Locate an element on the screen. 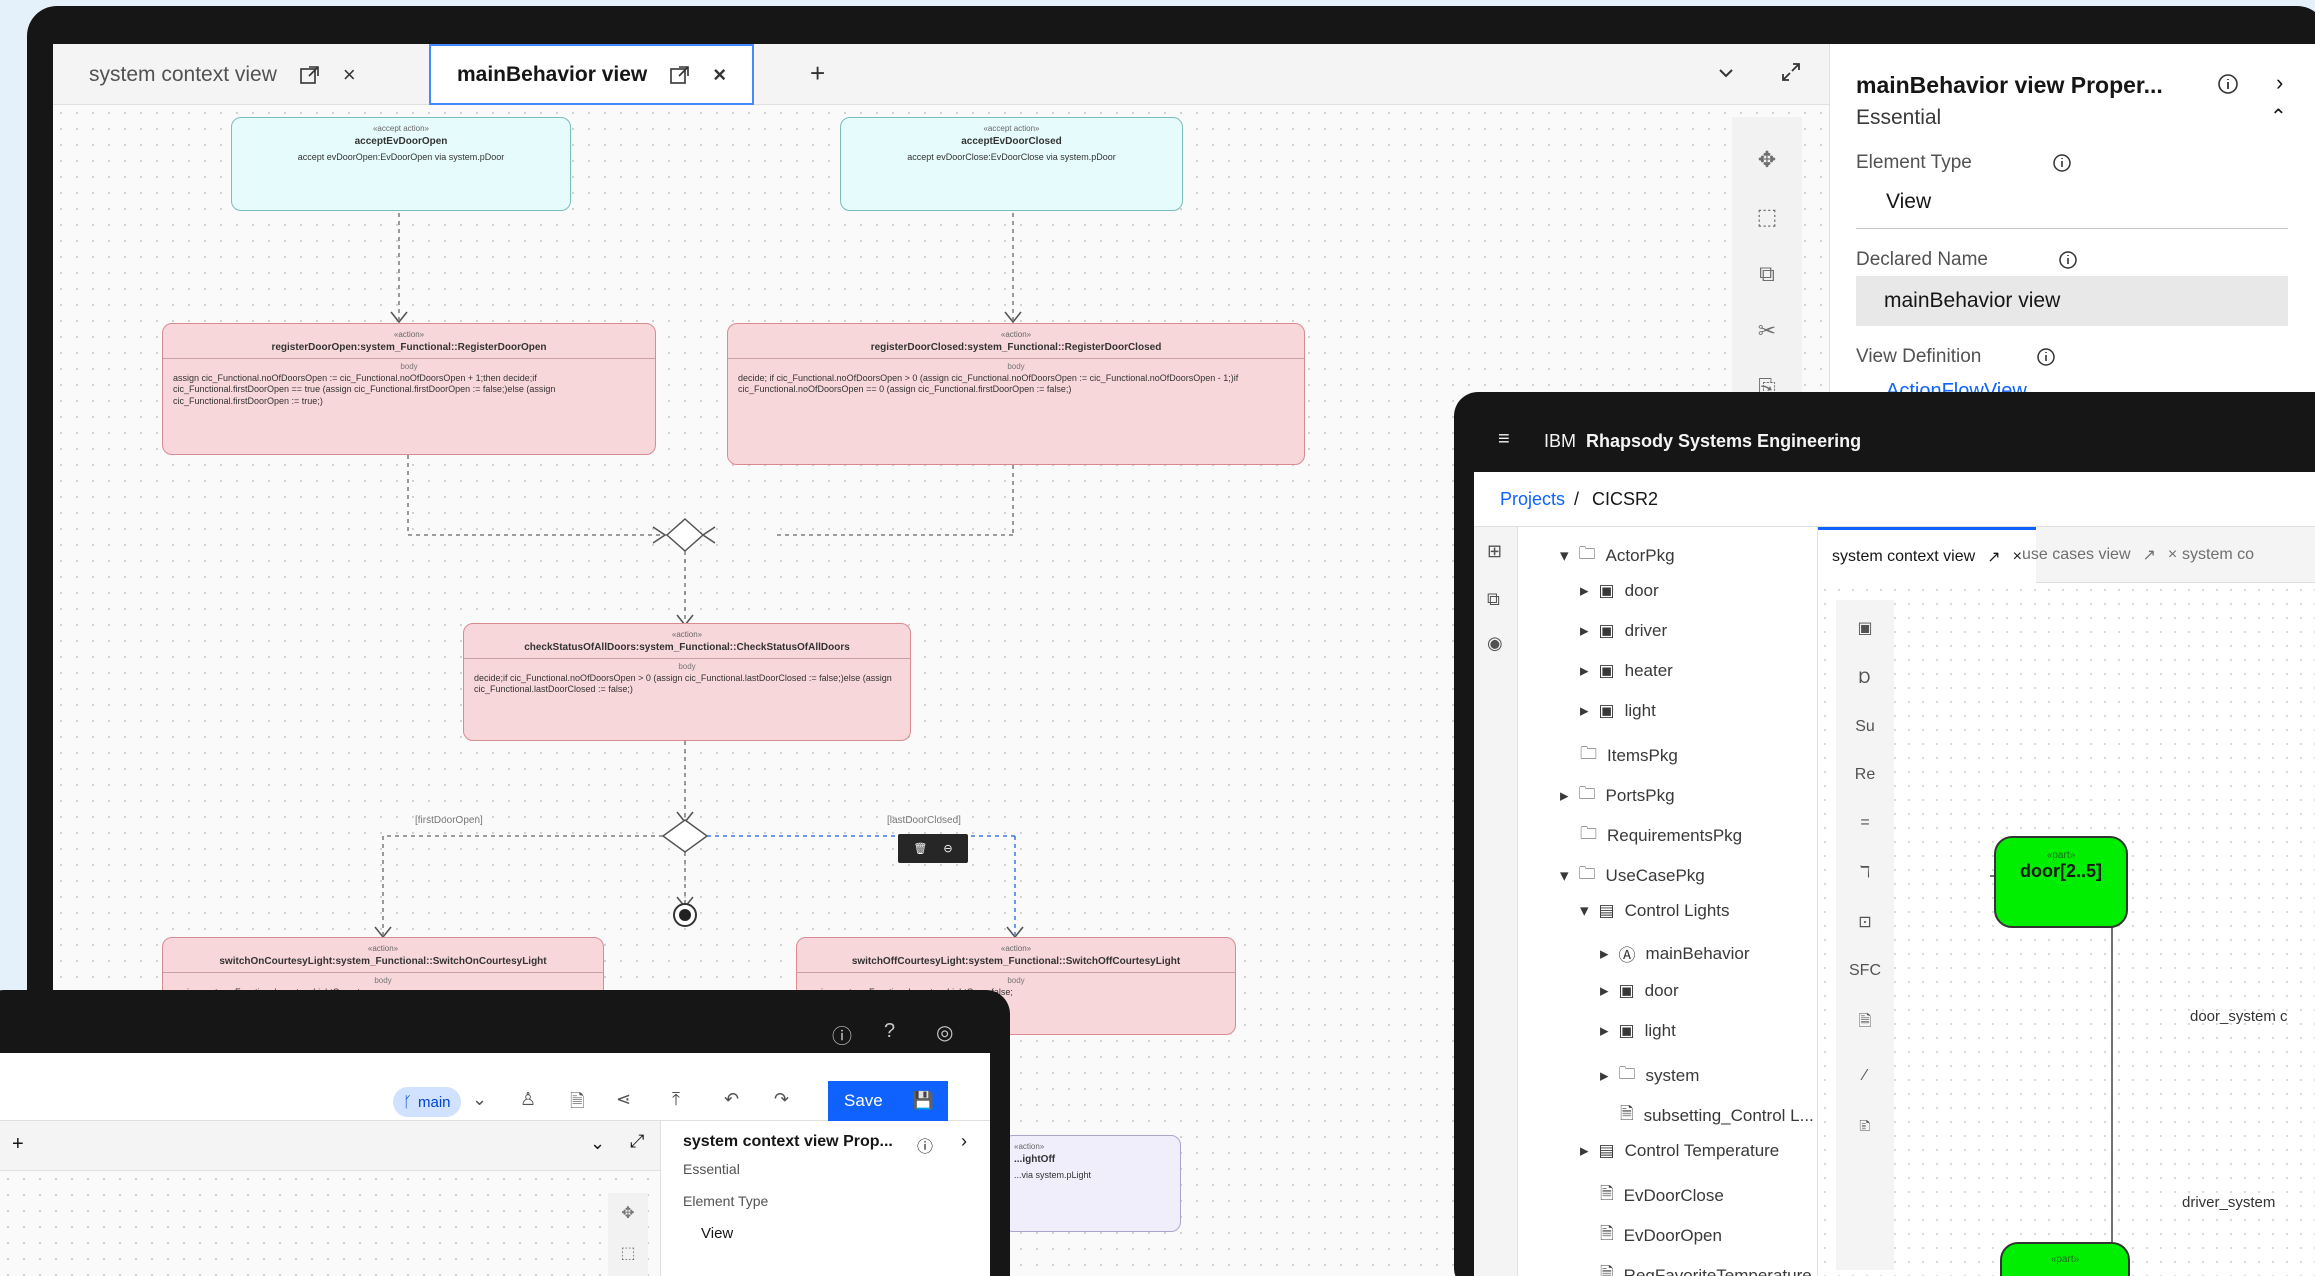  user-avatar-icon: ◎ is located at coordinates (944, 1032).